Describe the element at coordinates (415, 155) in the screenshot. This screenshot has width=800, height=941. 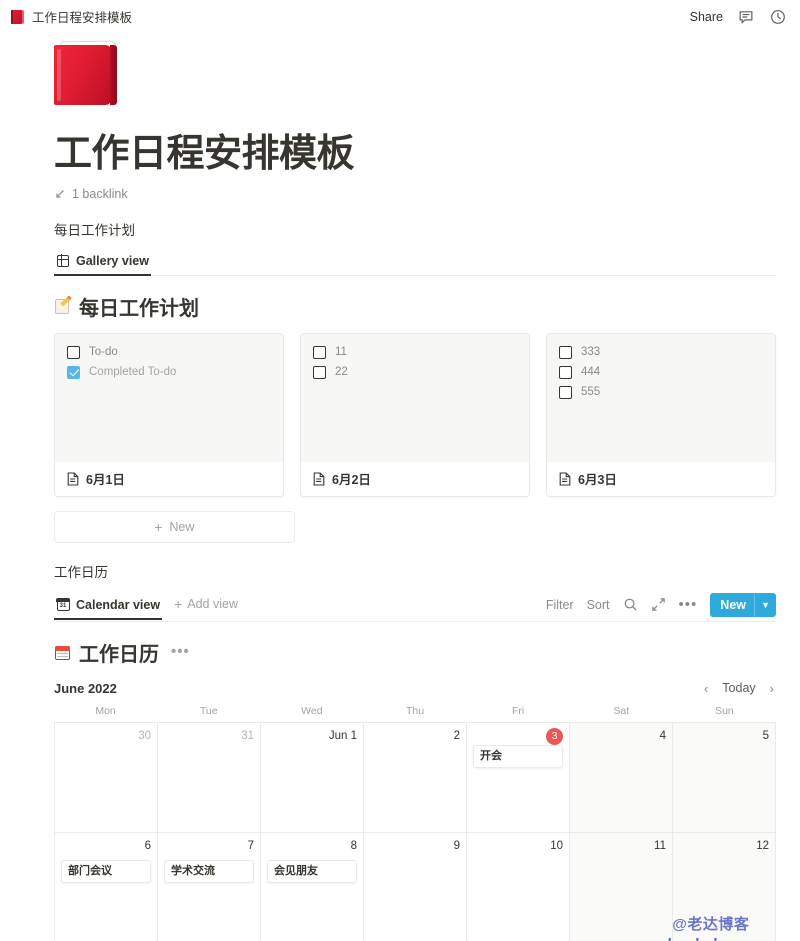
I see `page-title: 工作日程安排模板` at that location.